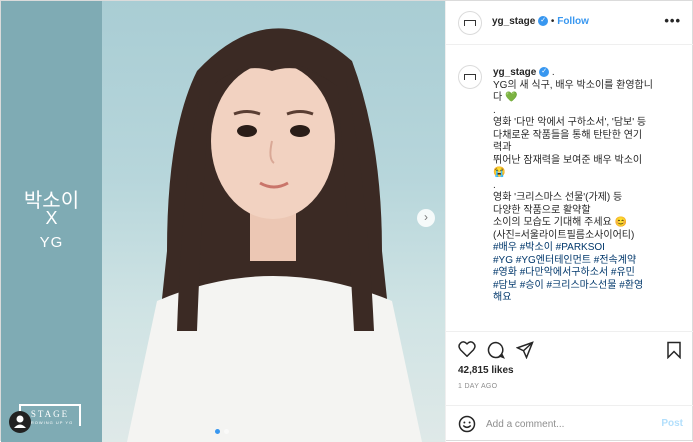 The image size is (693, 442). Describe the element at coordinates (496, 351) in the screenshot. I see `comment-bubble-icon` at that location.